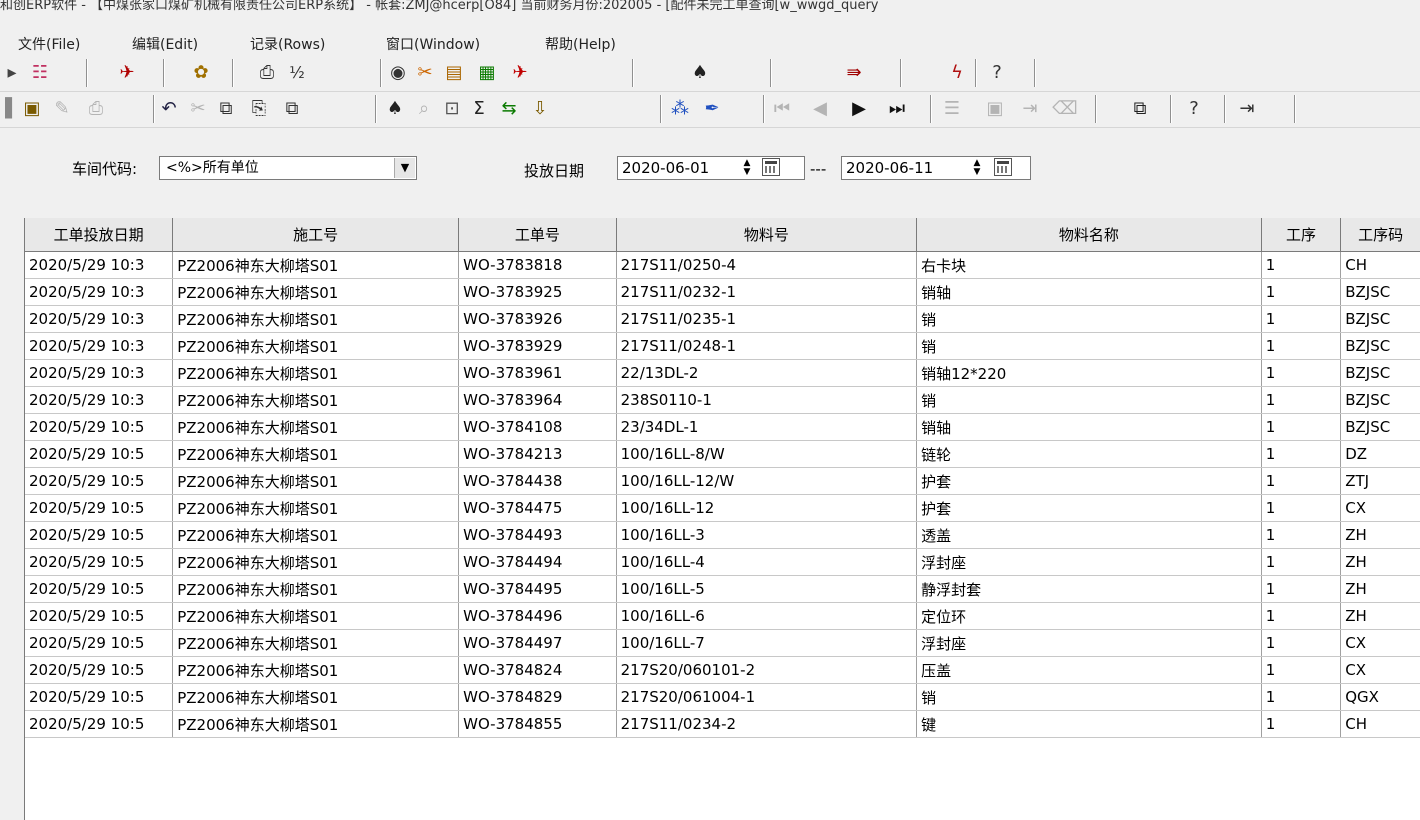  Describe the element at coordinates (259, 109) in the screenshot. I see `paste-icon: ⎘` at that location.